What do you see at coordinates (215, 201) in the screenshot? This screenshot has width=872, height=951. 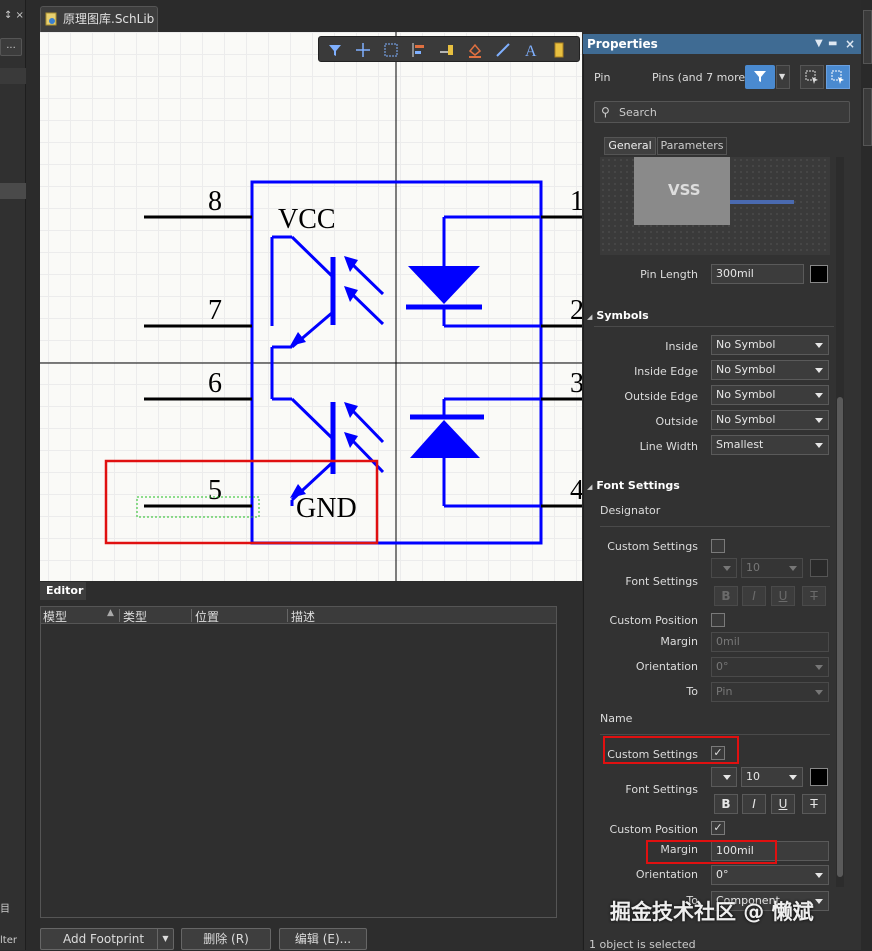 I see `pin-number-8: 8` at bounding box center [215, 201].